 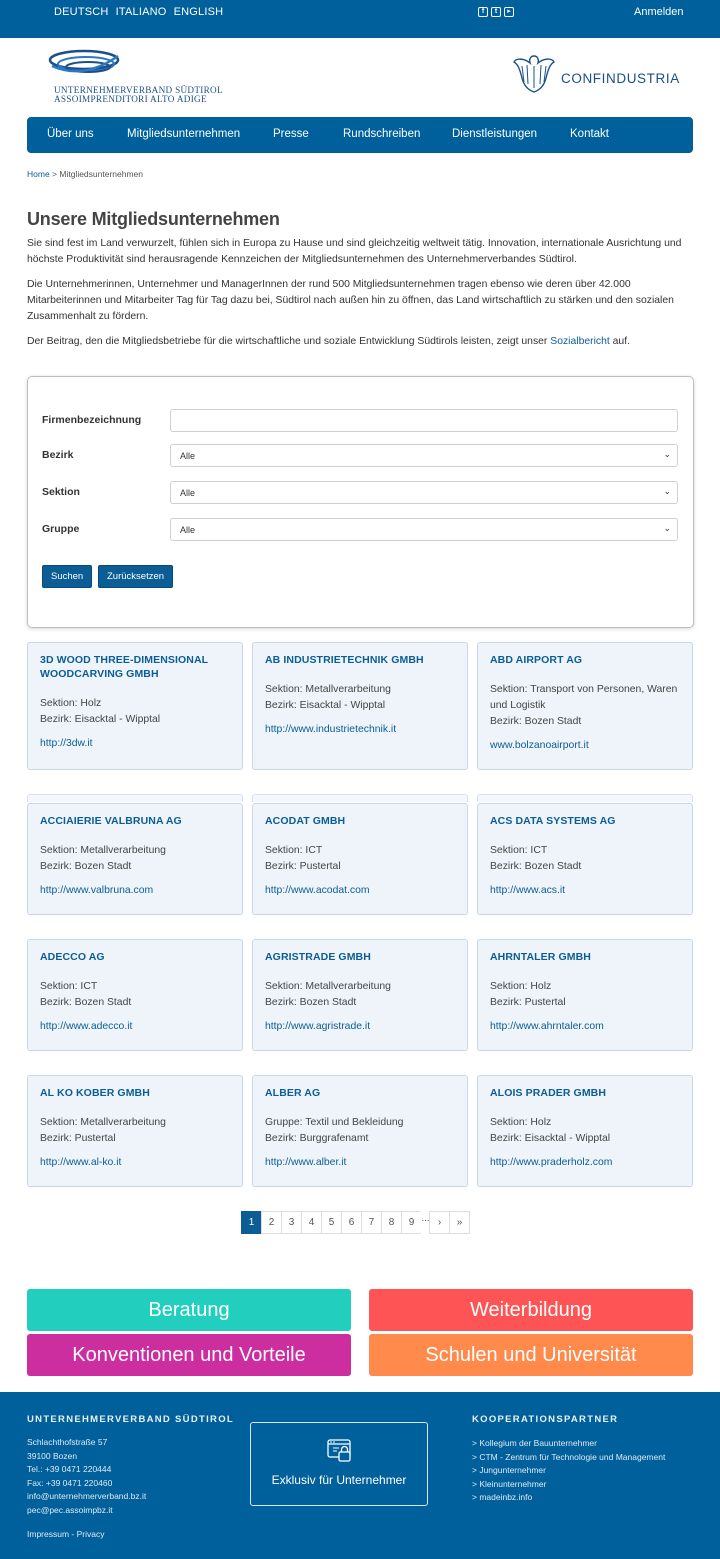 What do you see at coordinates (585, 1162) in the screenshot?
I see `company-website-link: http://www.praderholz.com` at bounding box center [585, 1162].